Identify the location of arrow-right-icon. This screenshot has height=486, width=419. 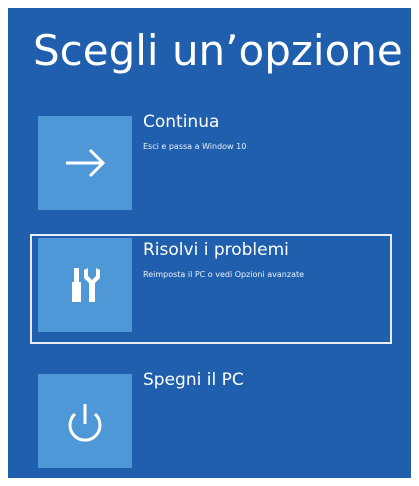
(86, 163).